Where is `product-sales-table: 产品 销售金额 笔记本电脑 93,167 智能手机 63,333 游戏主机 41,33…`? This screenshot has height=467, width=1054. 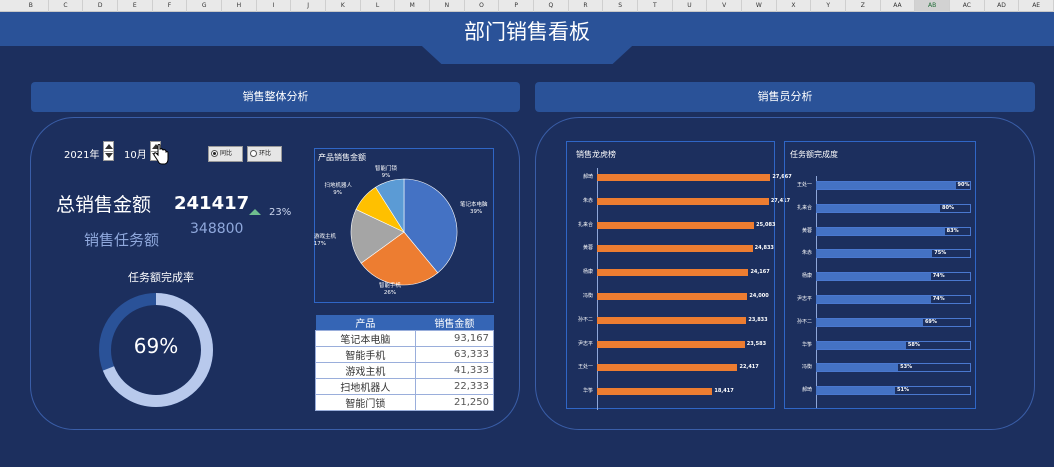 product-sales-table: 产品 销售金额 笔记本电脑 93,167 智能手机 63,333 游戏主机 41,33… is located at coordinates (405, 363).